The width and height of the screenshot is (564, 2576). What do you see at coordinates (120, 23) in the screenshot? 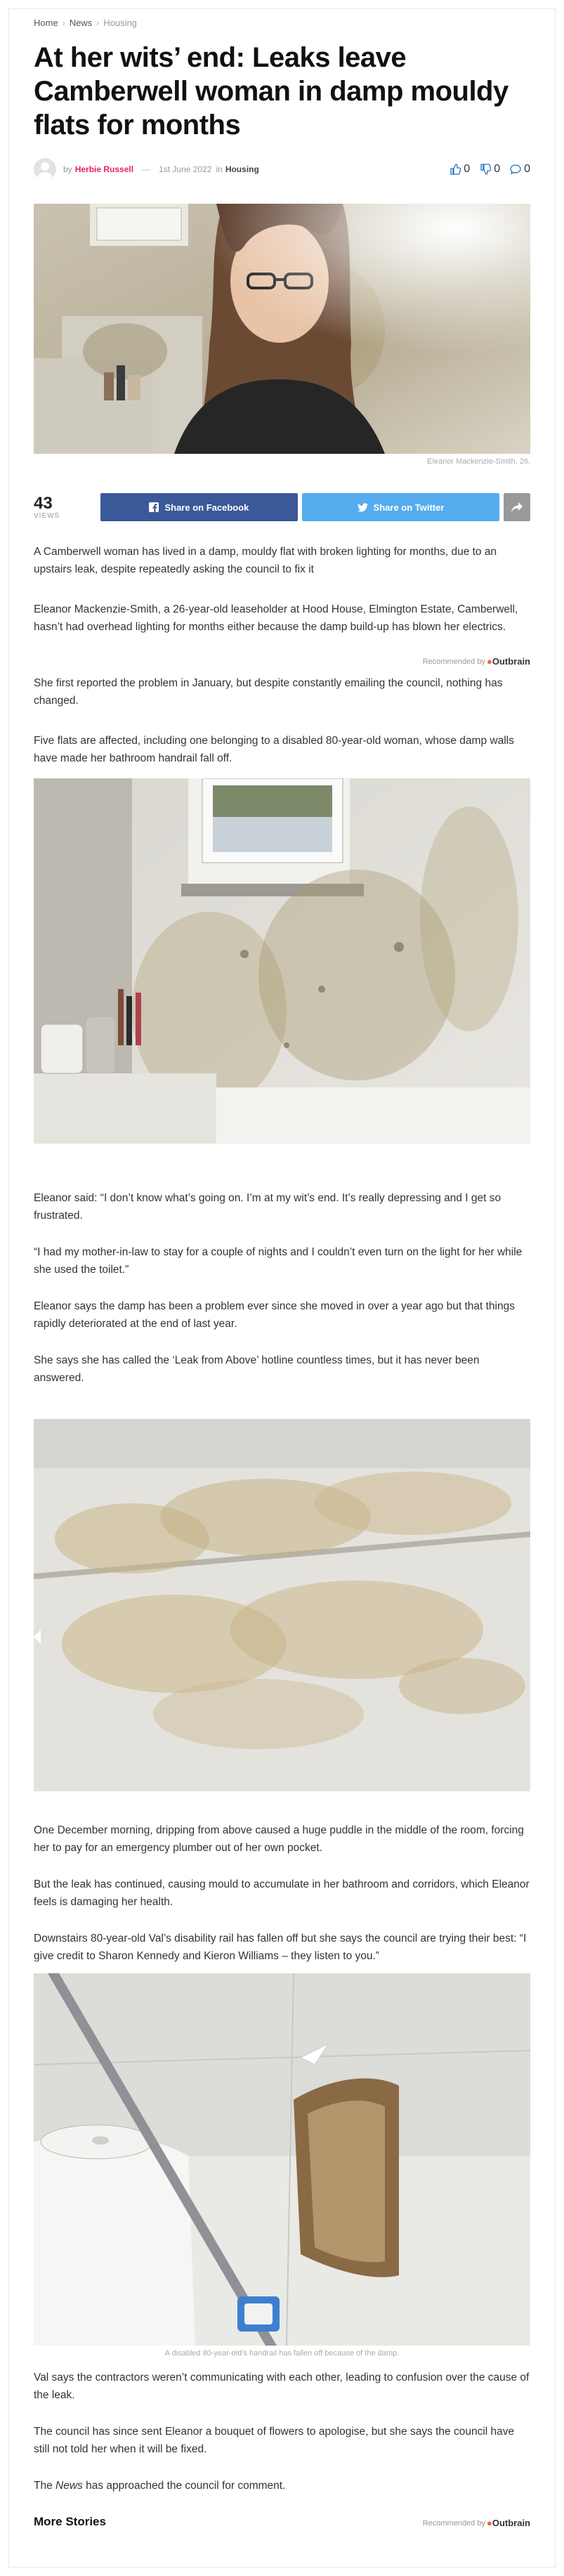
I see `breadcrumb-current: Housing` at bounding box center [120, 23].